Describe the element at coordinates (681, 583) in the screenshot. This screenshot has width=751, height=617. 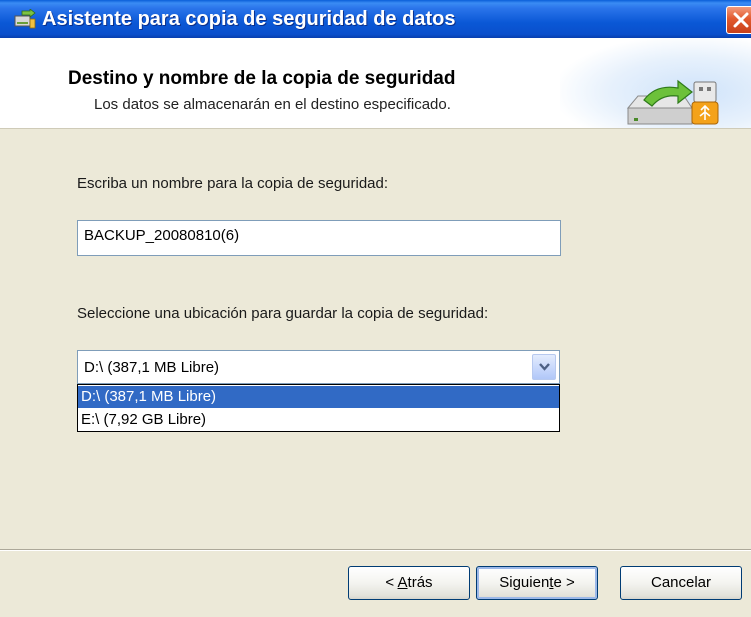
I see `cancel-button: Cancelar` at that location.